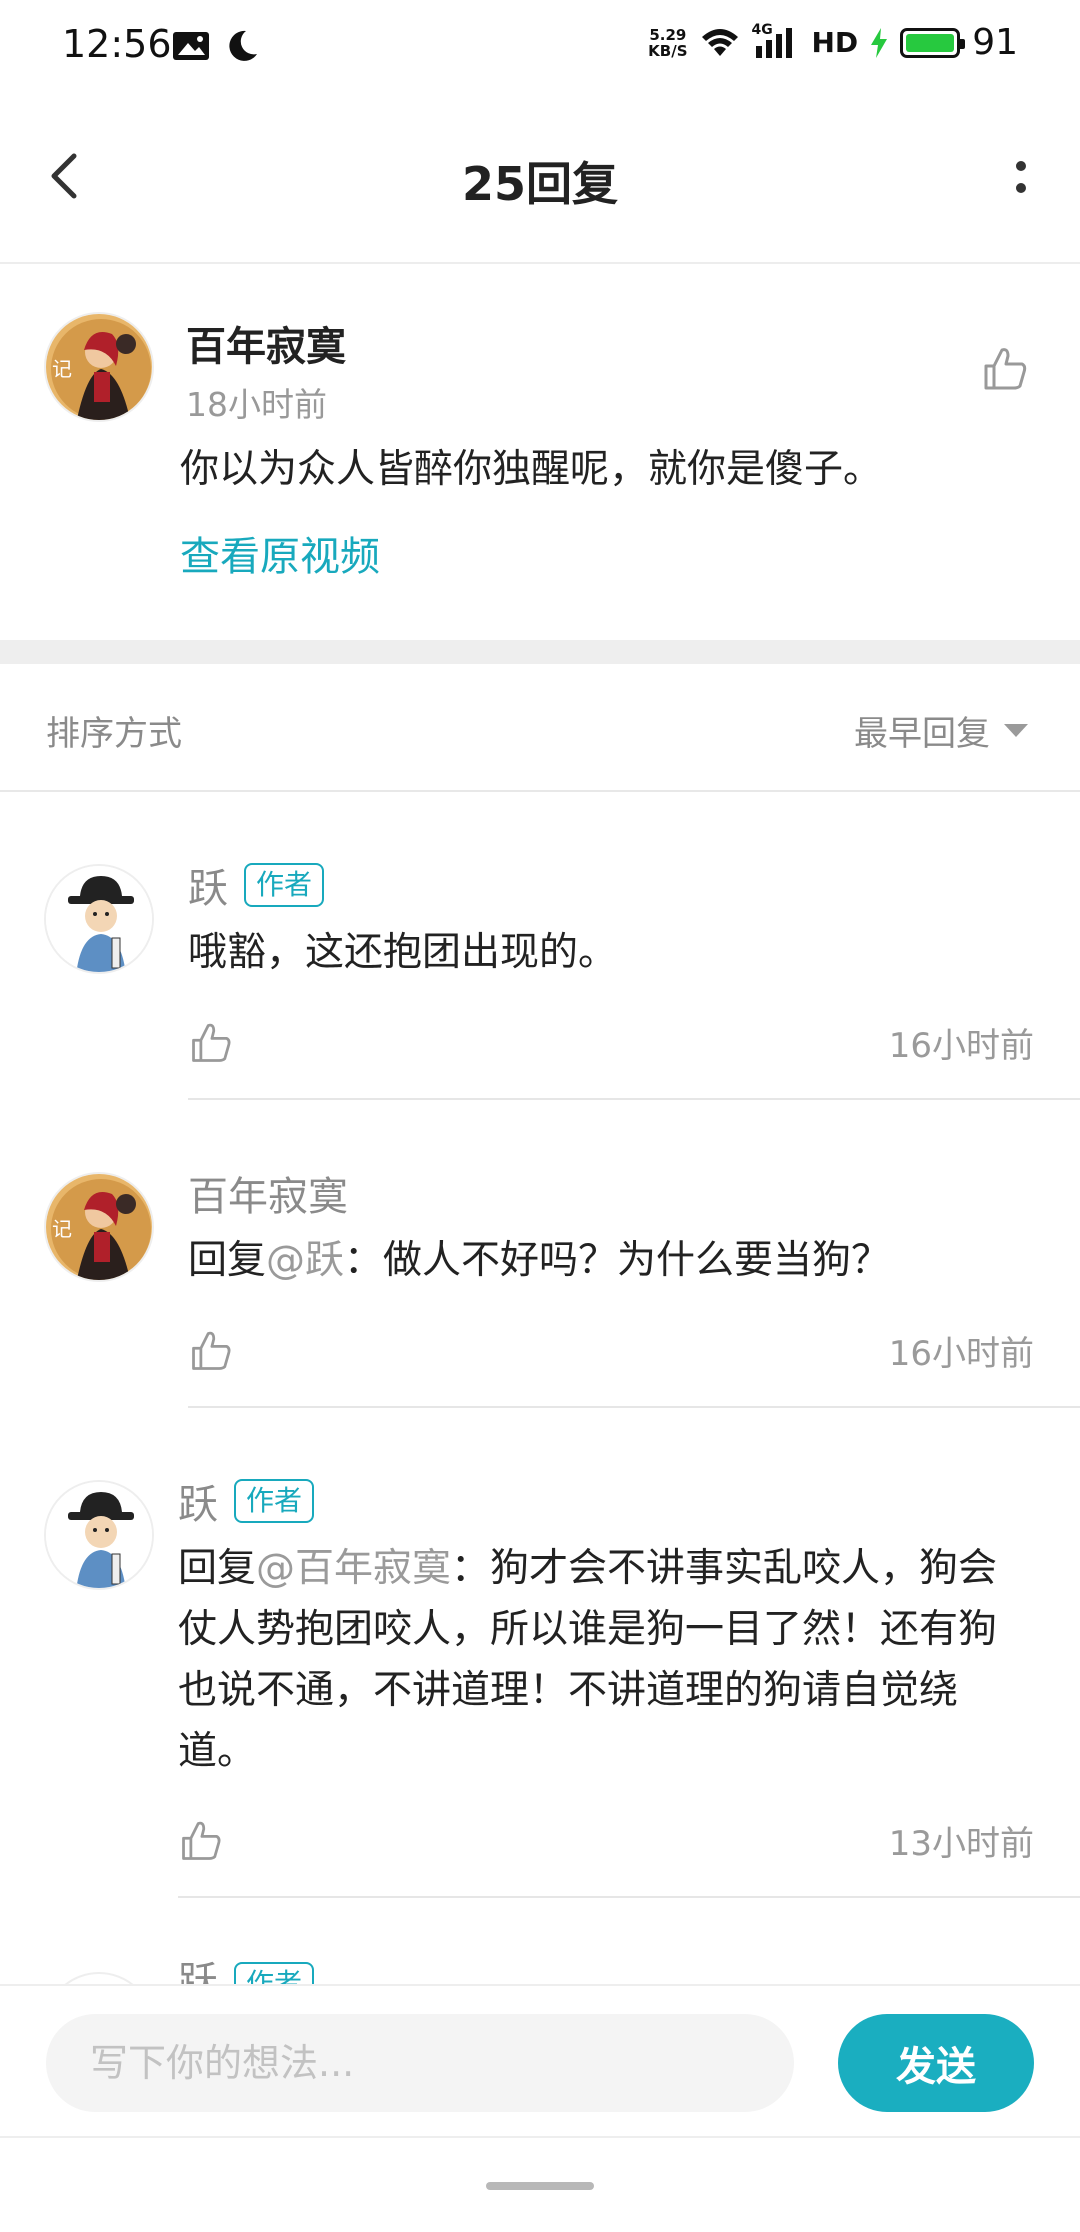 The image size is (1080, 2232). What do you see at coordinates (668, 50) in the screenshot?
I see `net-speed-unit: KB/S` at bounding box center [668, 50].